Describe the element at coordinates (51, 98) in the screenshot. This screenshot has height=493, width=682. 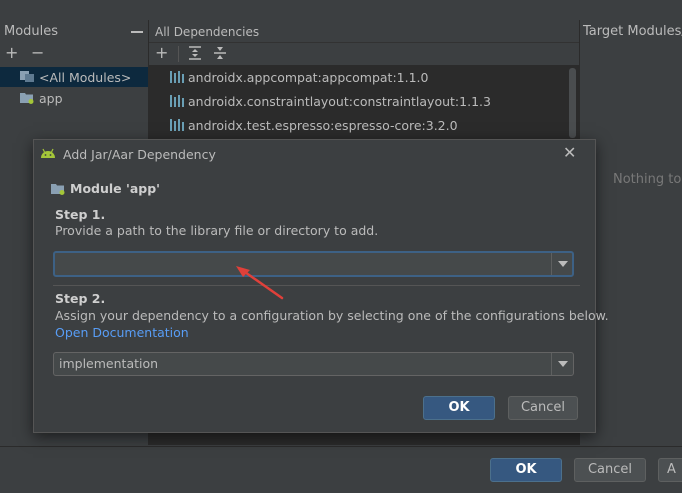
I see `module-label: app` at that location.